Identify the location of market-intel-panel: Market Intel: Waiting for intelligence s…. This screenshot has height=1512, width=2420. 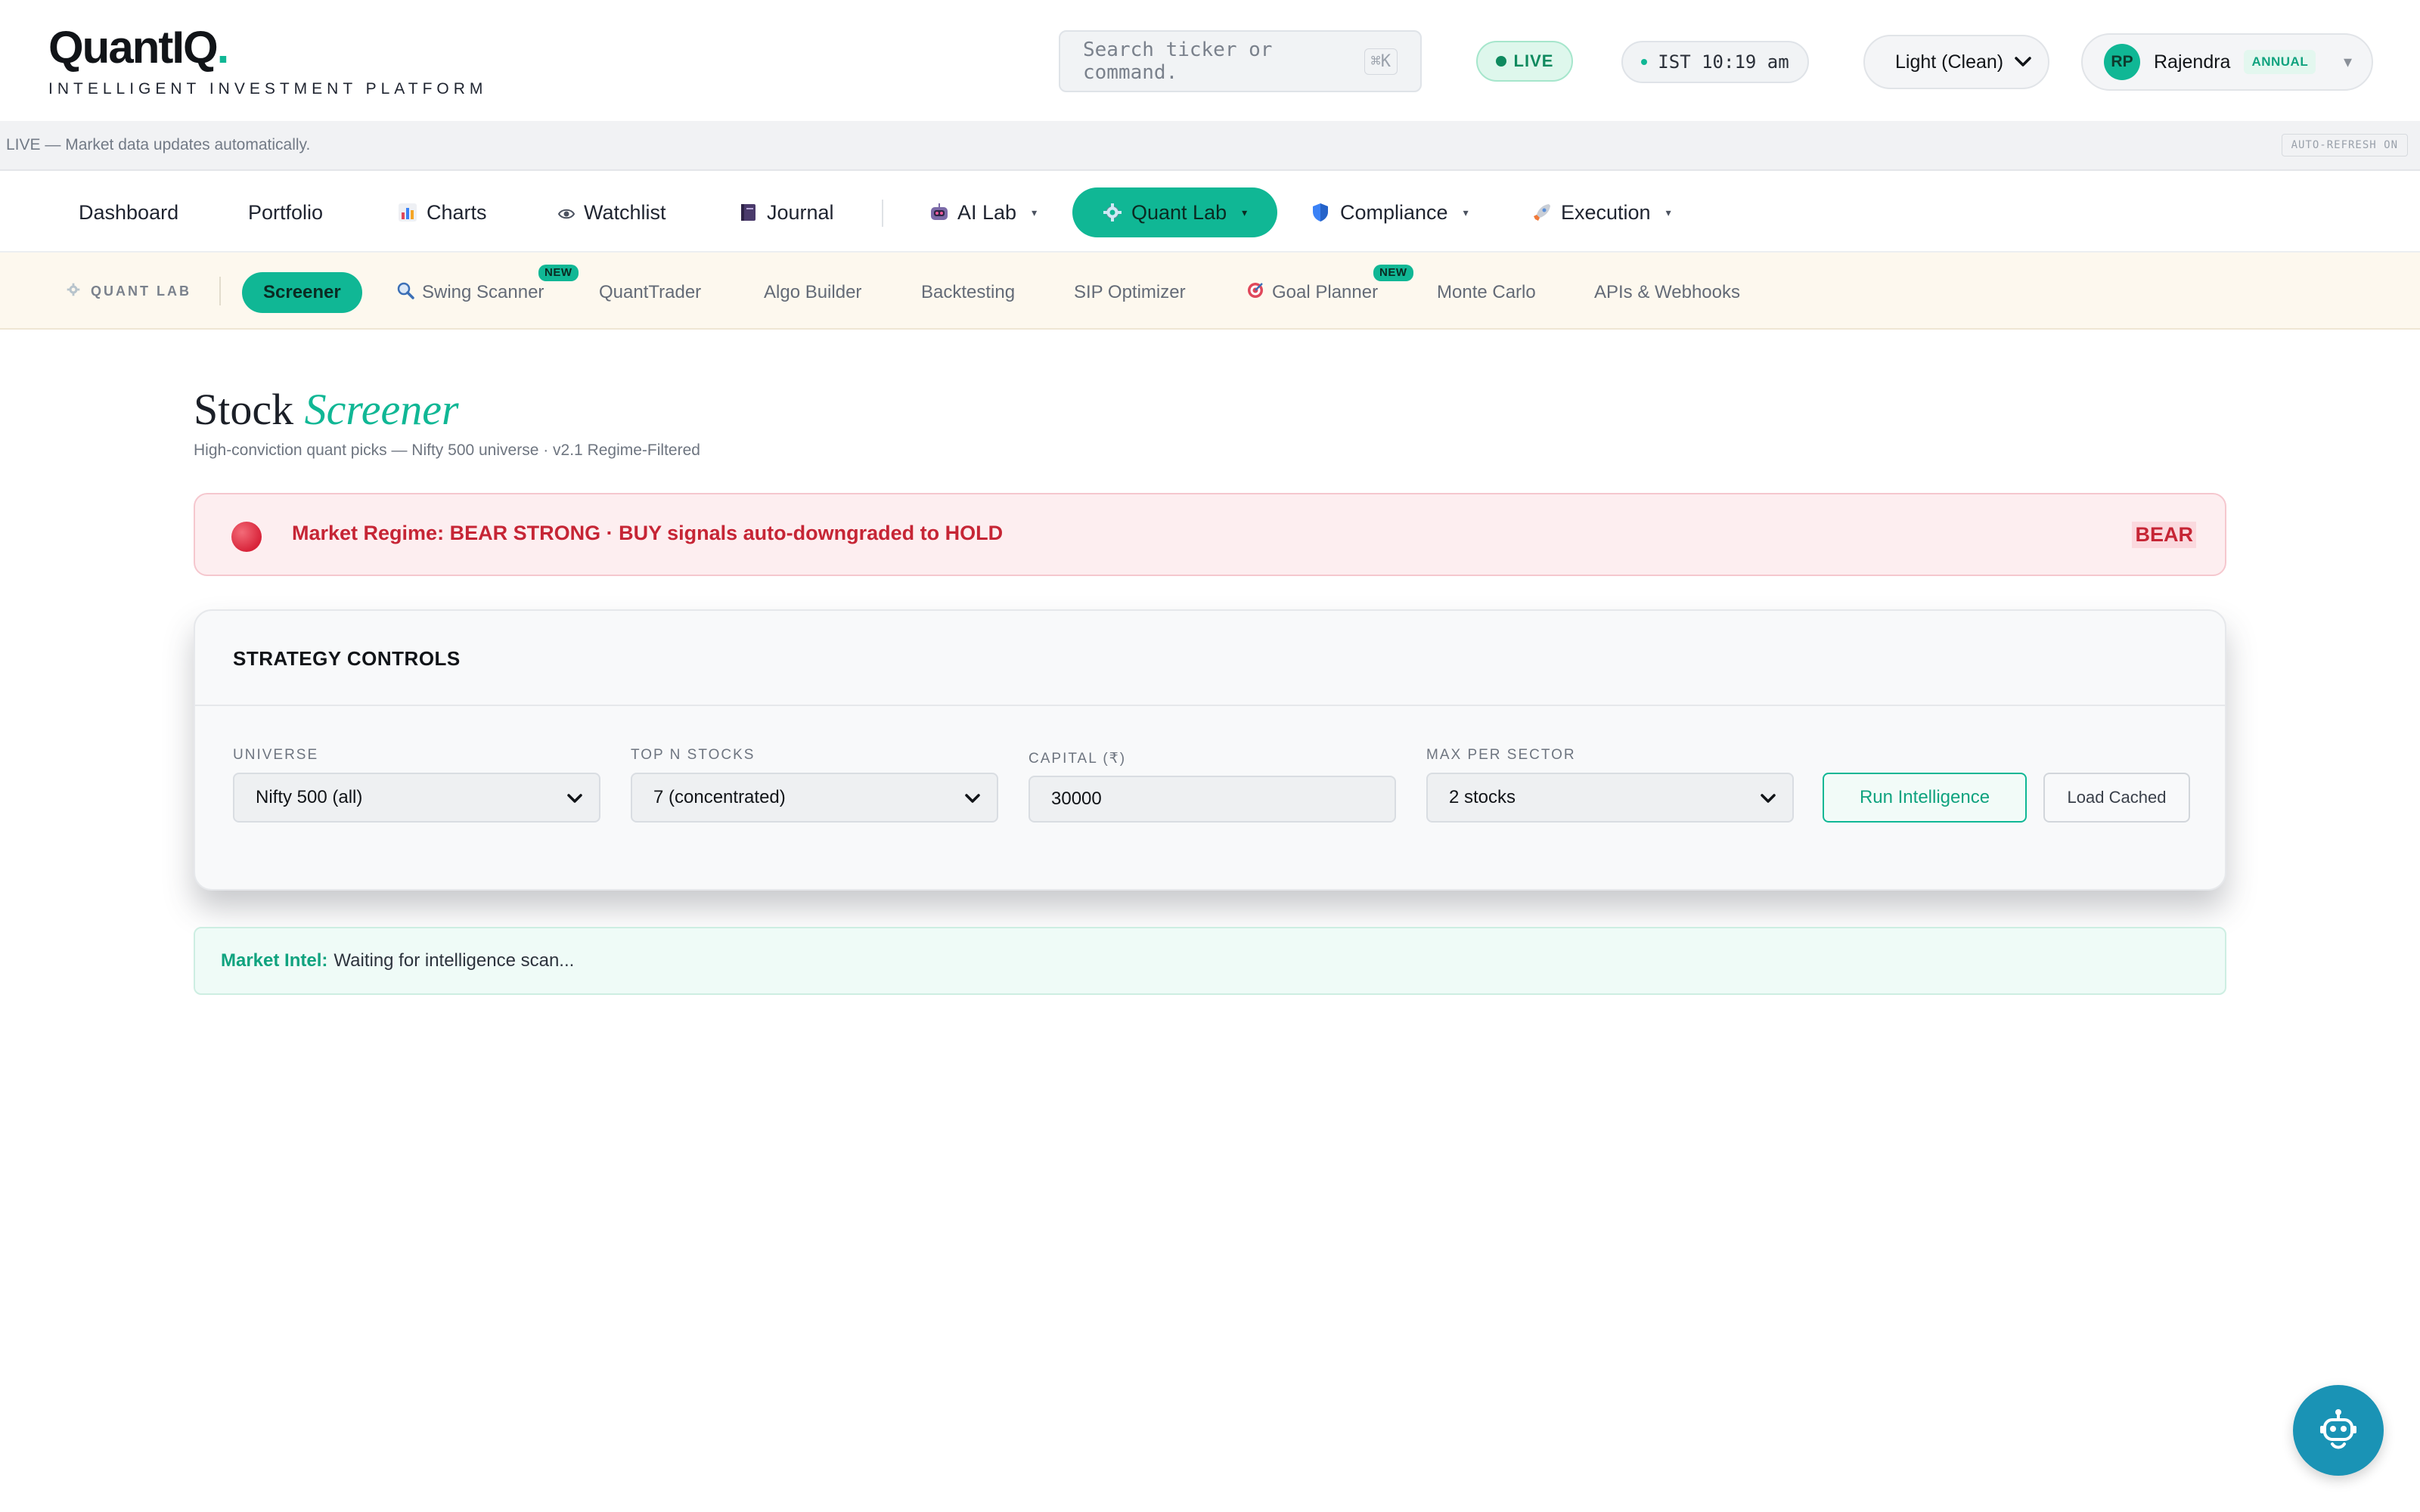
(1210, 961).